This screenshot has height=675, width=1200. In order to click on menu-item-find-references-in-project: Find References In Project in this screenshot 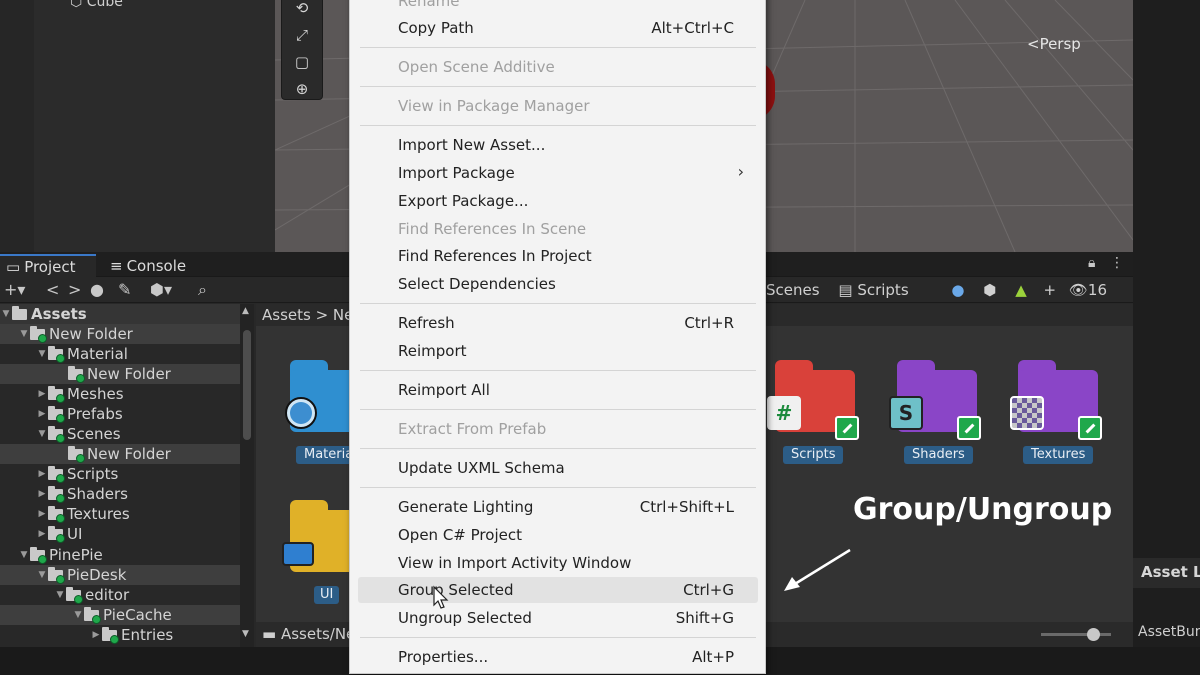, I will do `click(558, 256)`.